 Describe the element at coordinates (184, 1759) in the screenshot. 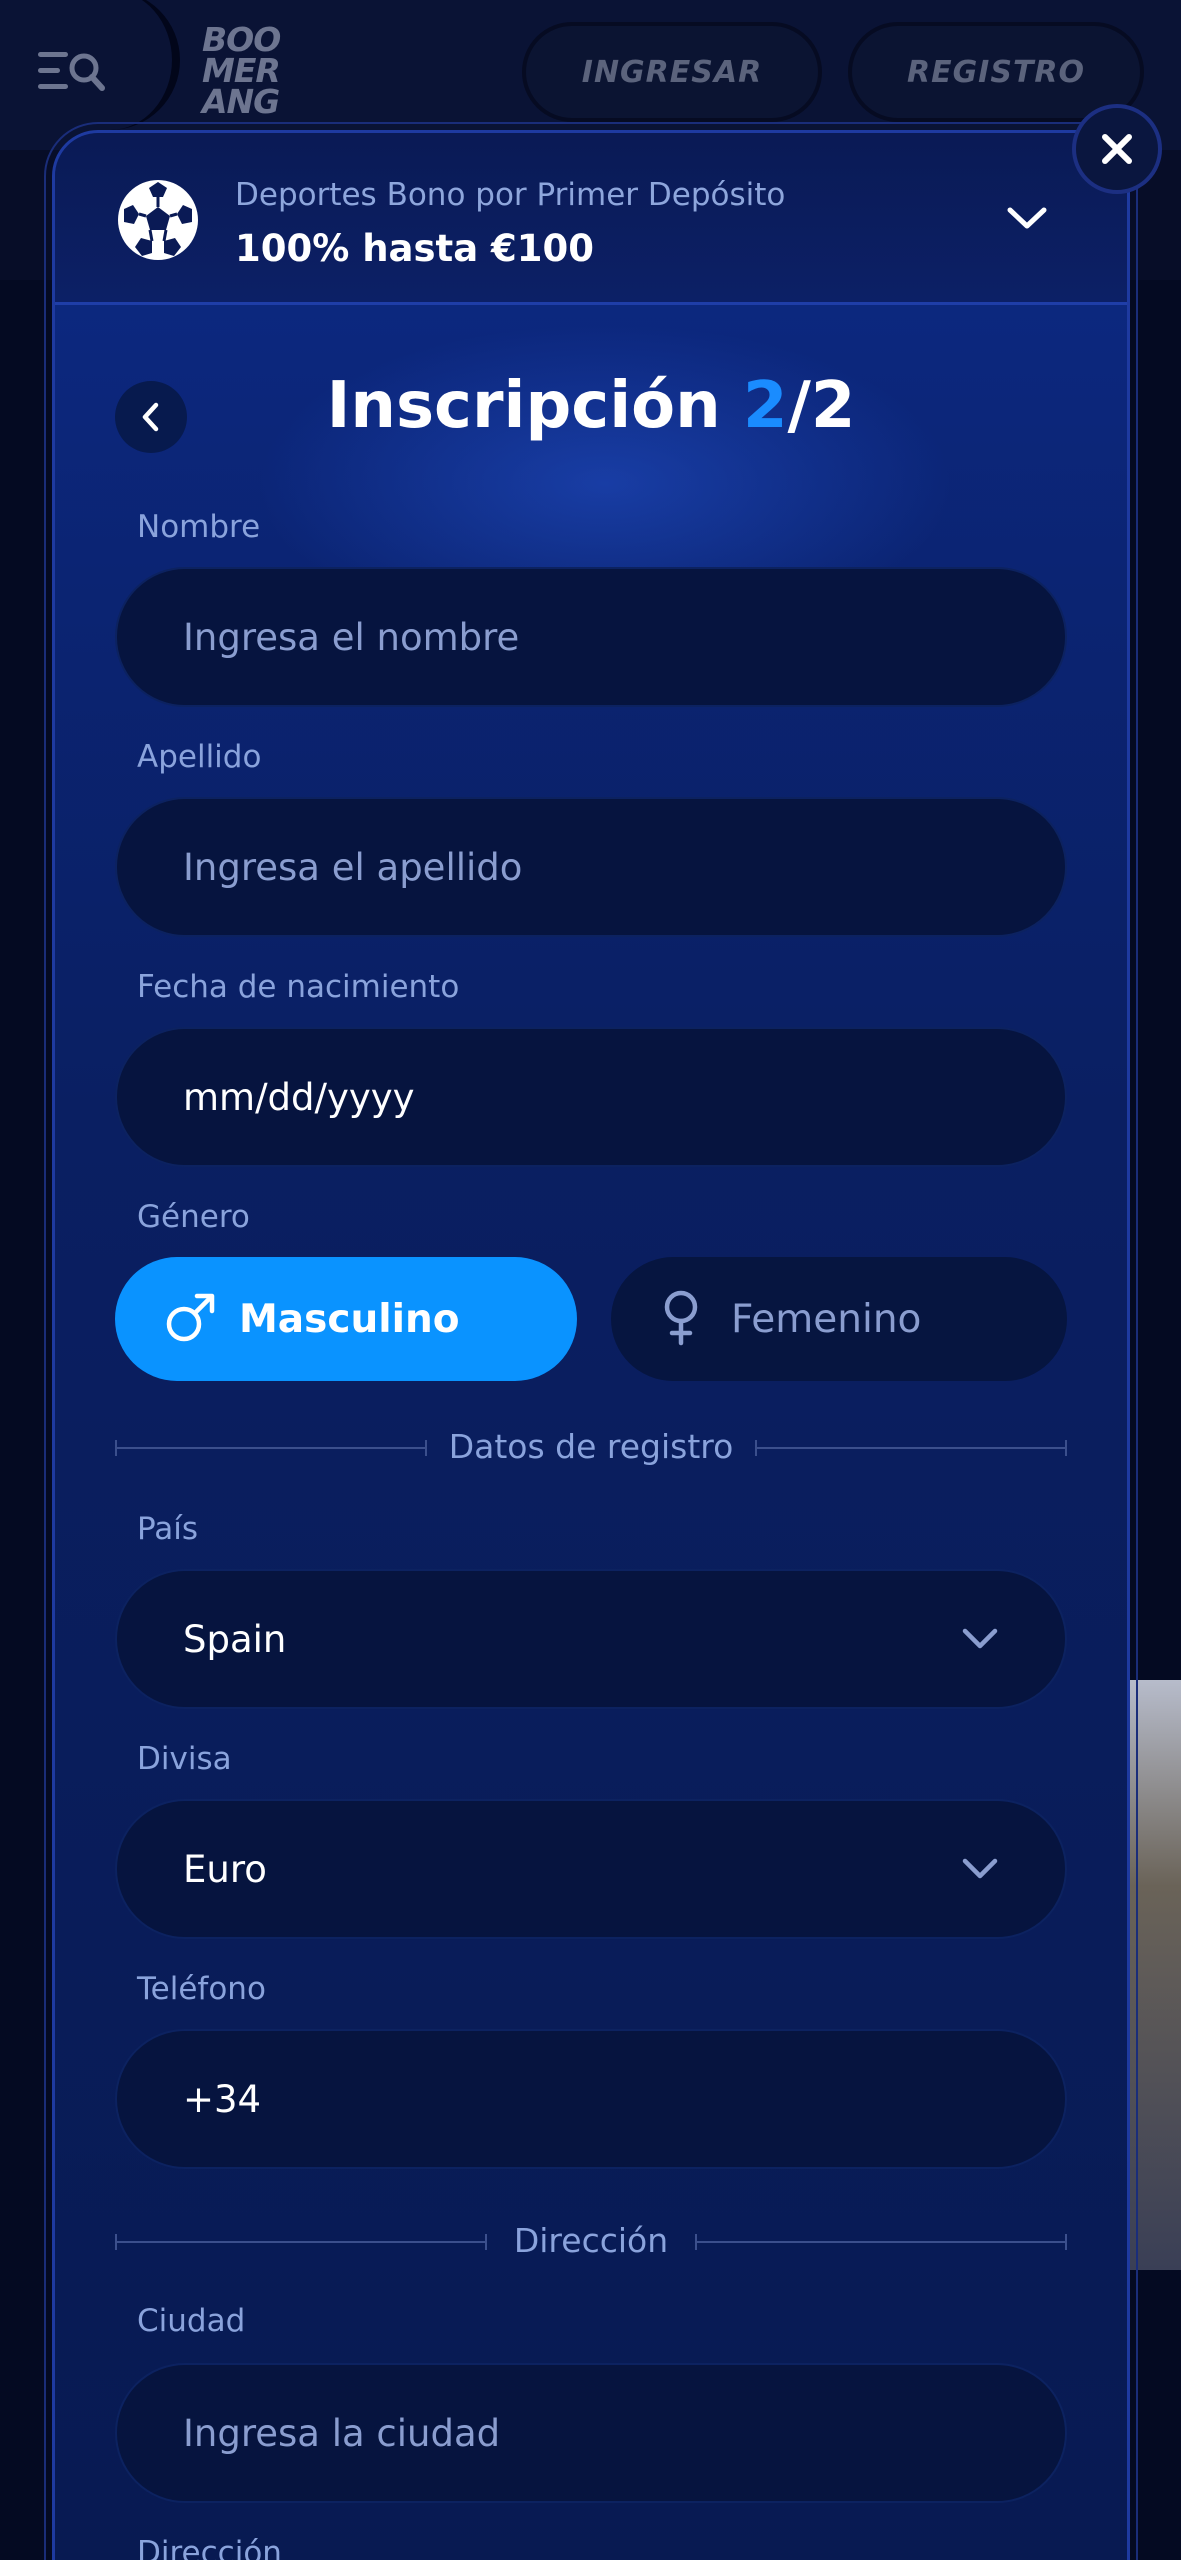

I see `currency-label: Divisa` at that location.